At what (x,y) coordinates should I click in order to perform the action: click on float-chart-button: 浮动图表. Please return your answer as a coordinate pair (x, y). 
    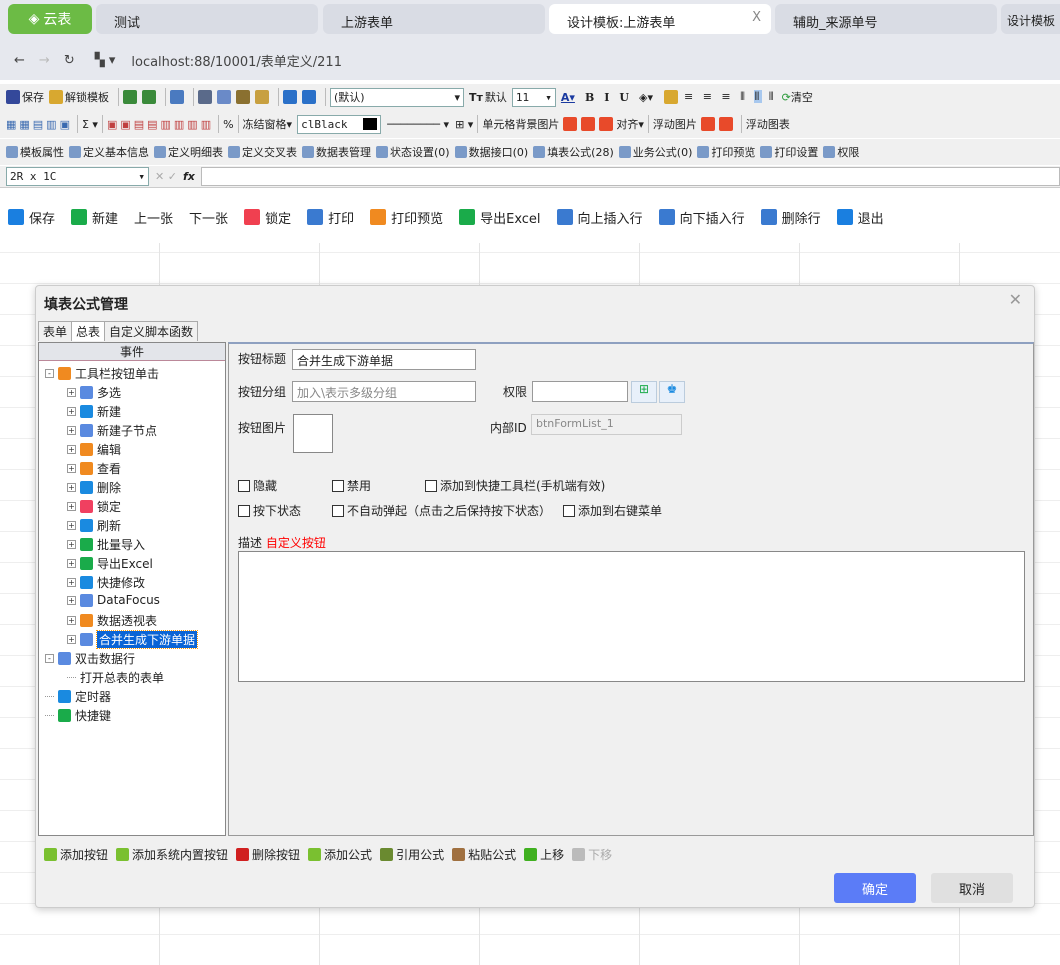
    Looking at the image, I should click on (768, 124).